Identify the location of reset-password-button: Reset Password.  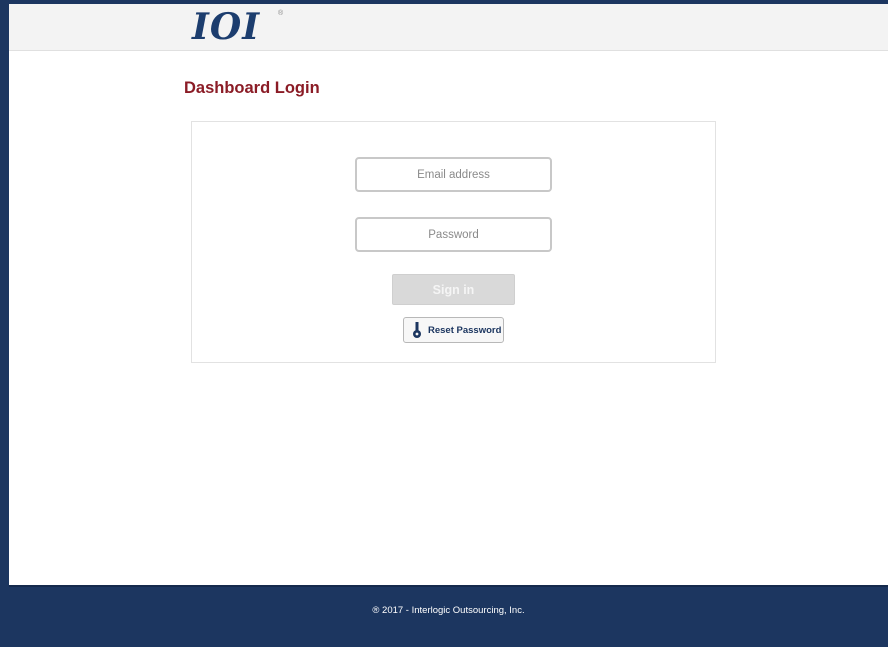
(453, 330).